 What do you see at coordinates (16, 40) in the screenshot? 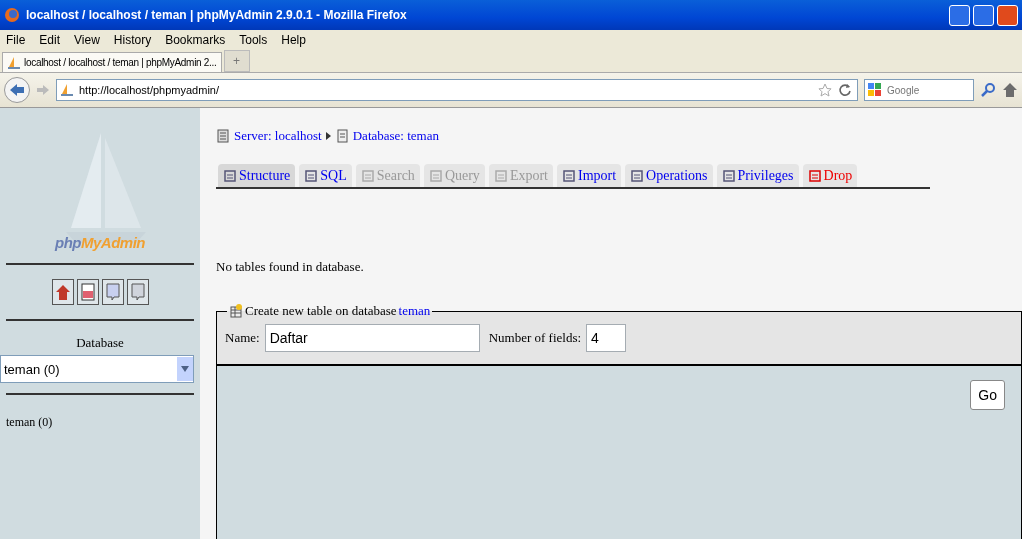
I see `menu-item: File` at bounding box center [16, 40].